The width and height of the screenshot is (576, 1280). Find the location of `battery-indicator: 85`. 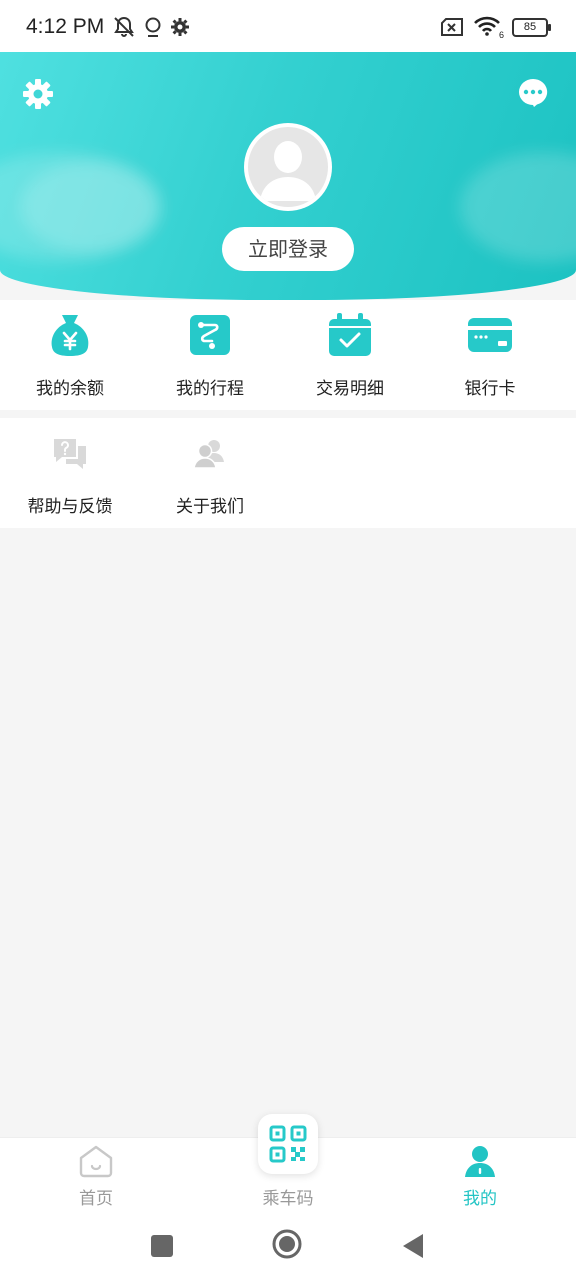

battery-indicator: 85 is located at coordinates (531, 27).